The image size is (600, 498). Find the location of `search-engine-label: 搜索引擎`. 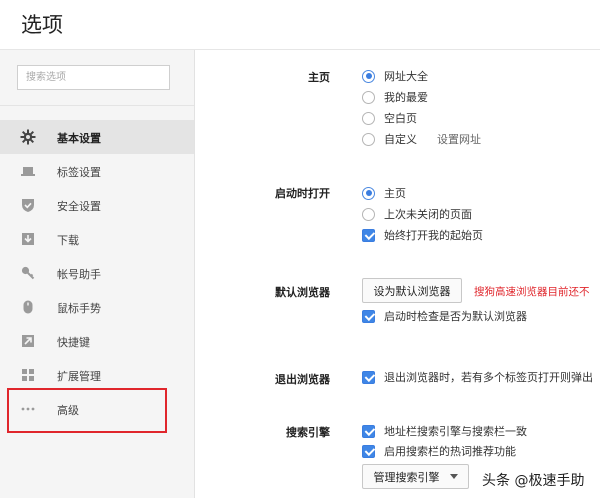

search-engine-label: 搜索引擎 is located at coordinates (308, 432).